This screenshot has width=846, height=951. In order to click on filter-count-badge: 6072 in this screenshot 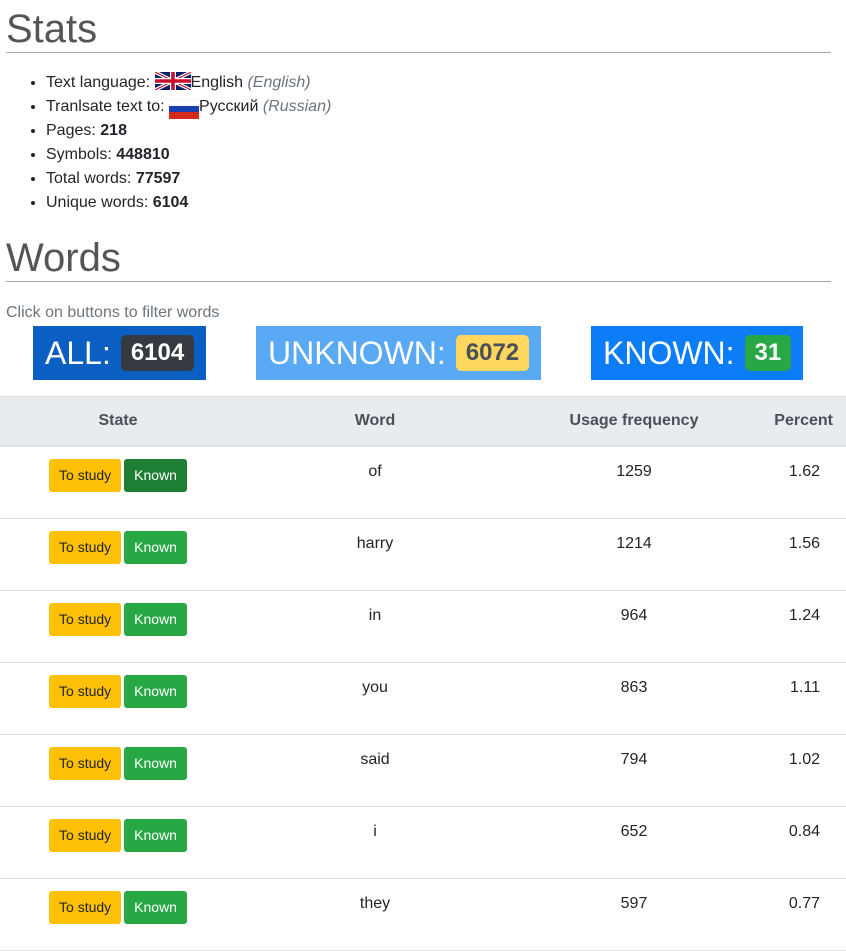, I will do `click(492, 353)`.